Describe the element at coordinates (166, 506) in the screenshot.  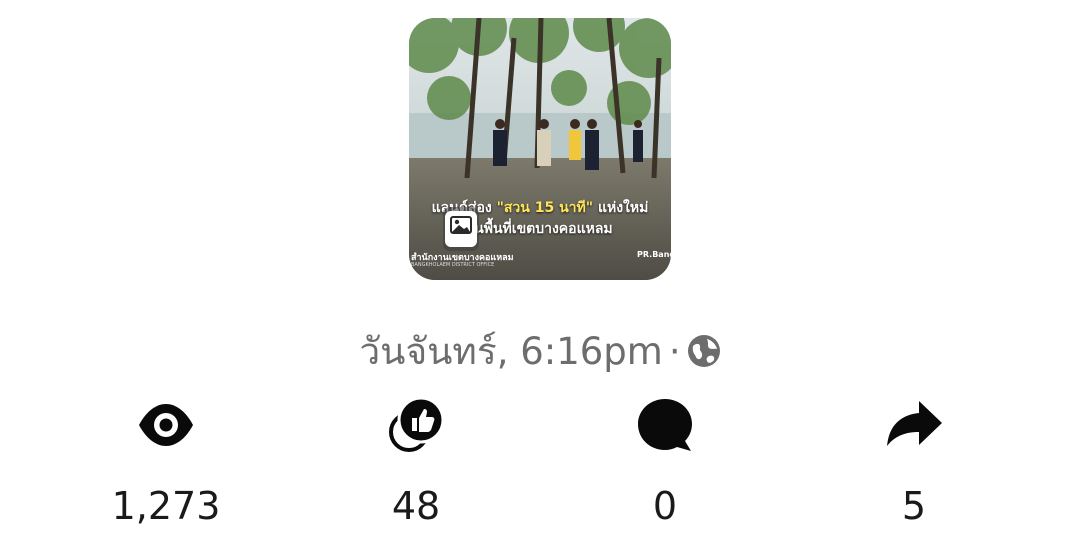
I see `views-count: 1,273` at that location.